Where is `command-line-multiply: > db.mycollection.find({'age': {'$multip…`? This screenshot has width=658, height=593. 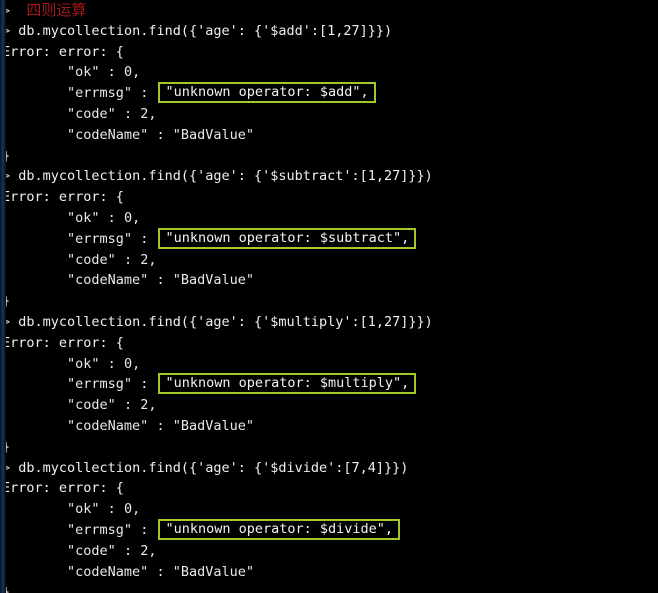
command-line-multiply: > db.mycollection.find({'age': {'$multip… is located at coordinates (329, 322).